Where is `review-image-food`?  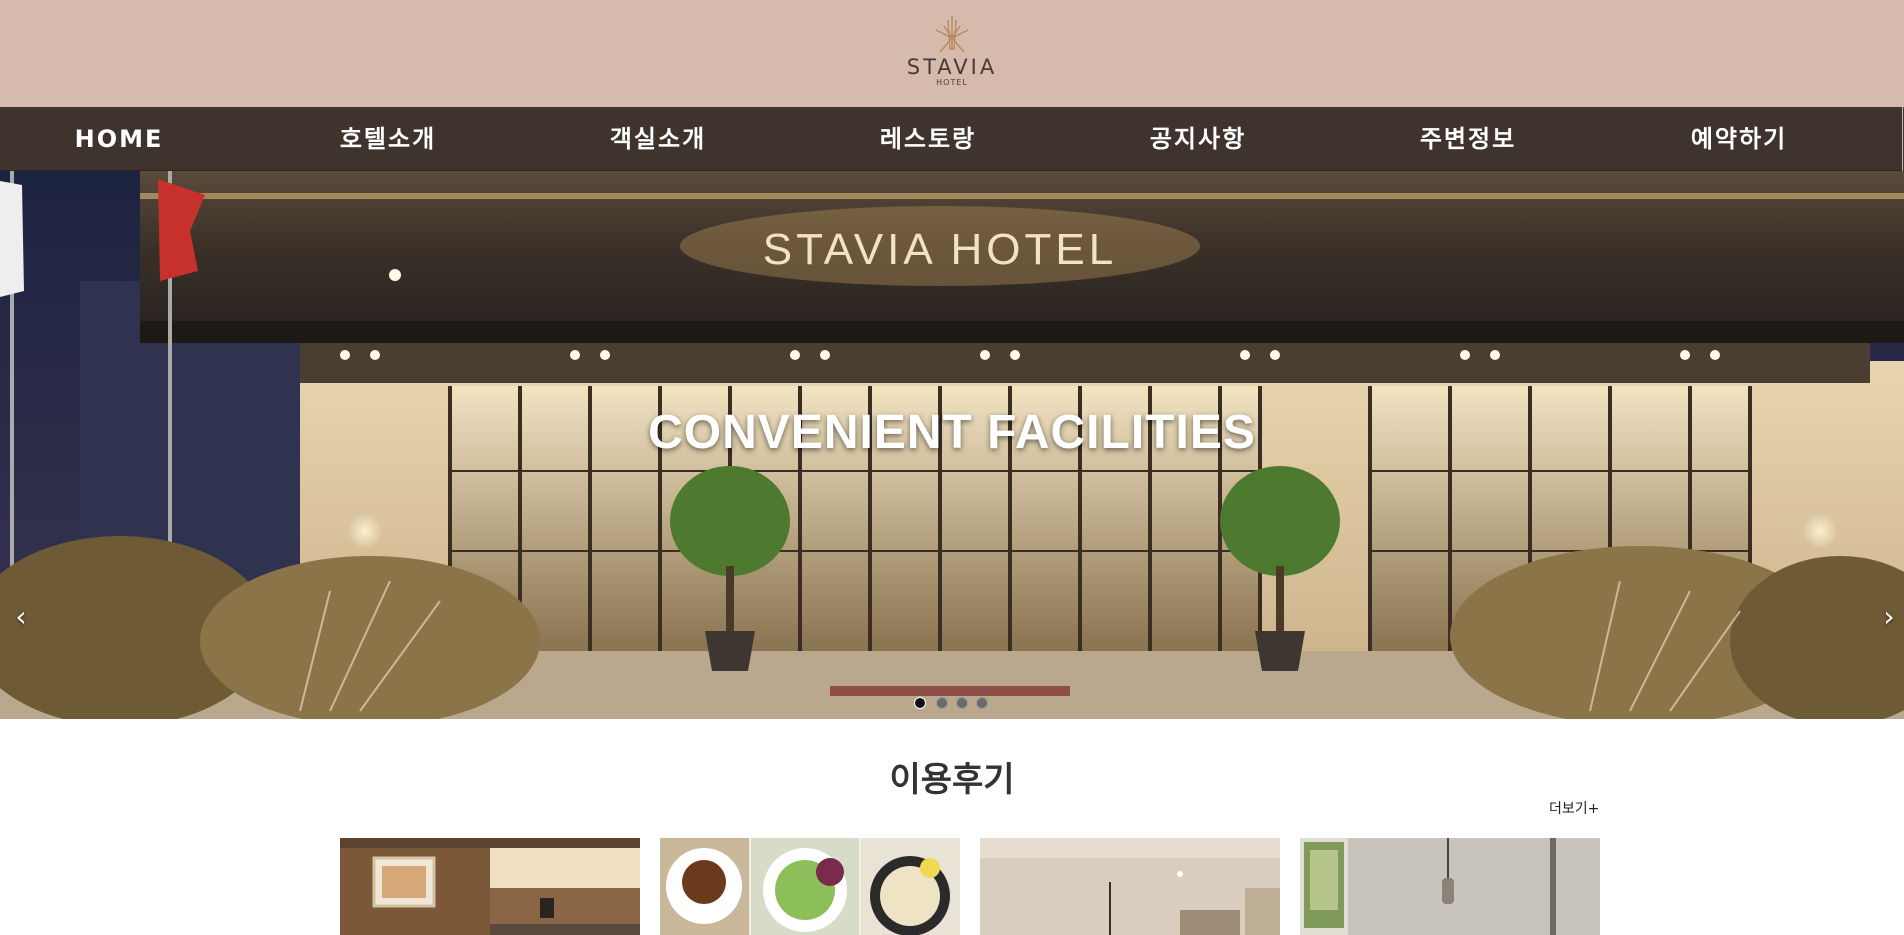
review-image-food is located at coordinates (810, 886).